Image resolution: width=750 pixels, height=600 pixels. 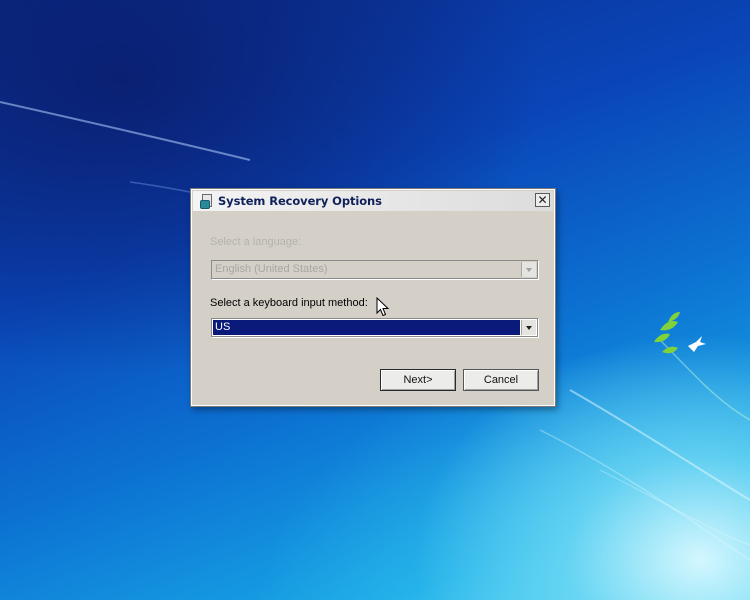 What do you see at coordinates (383, 307) in the screenshot?
I see `mouse-pointer-icon` at bounding box center [383, 307].